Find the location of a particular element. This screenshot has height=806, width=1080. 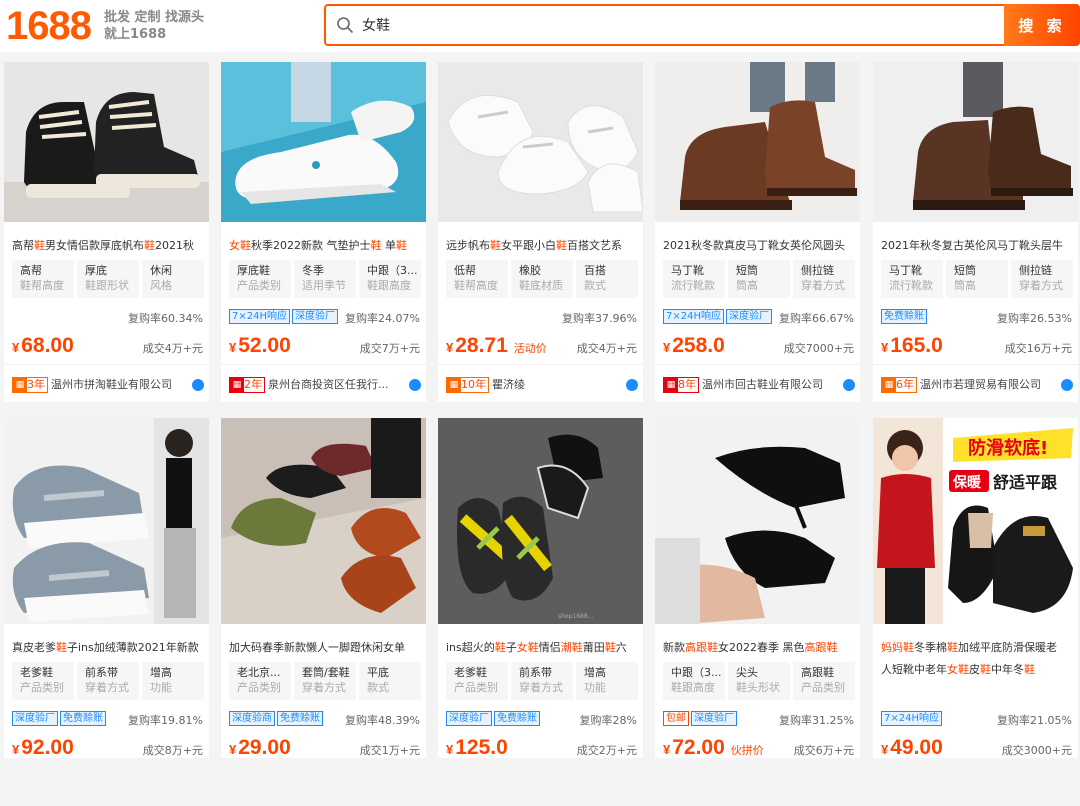

product-title: 2021秋冬款真皮马丁靴女英伦风圆头 is located at coordinates (759, 246).